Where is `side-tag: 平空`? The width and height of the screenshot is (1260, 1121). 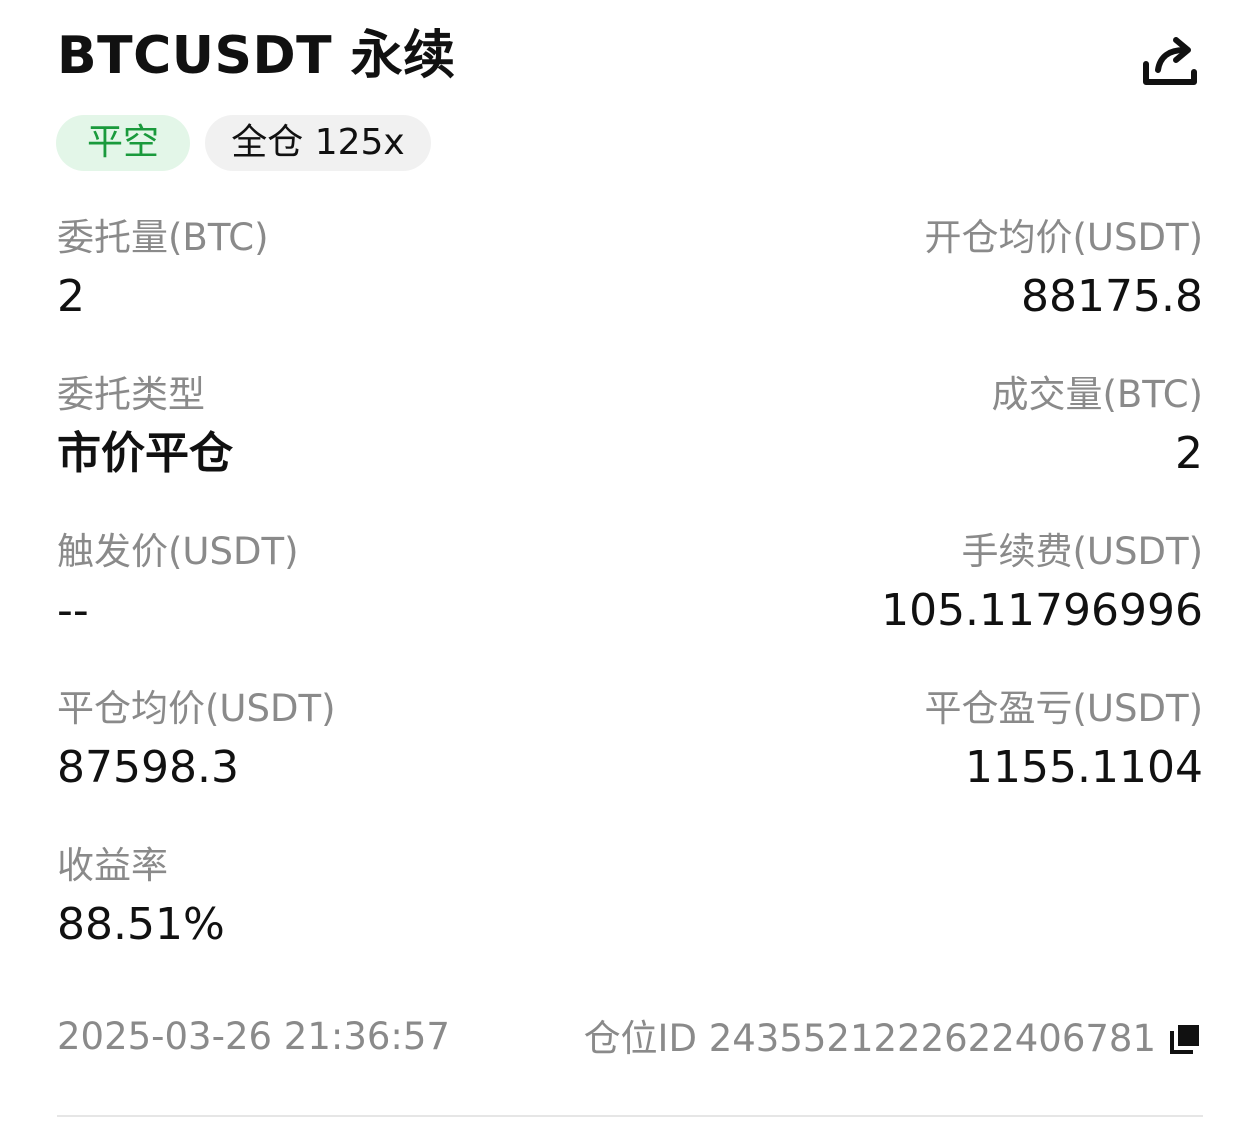
side-tag: 平空 is located at coordinates (123, 143).